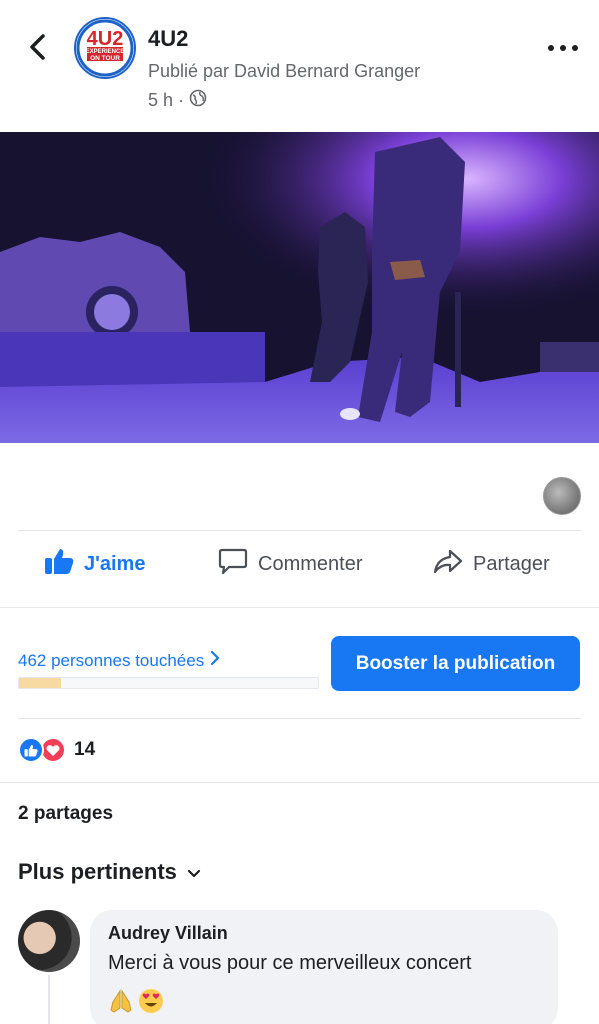  What do you see at coordinates (59, 564) in the screenshot?
I see `thumbs-up-icon` at bounding box center [59, 564].